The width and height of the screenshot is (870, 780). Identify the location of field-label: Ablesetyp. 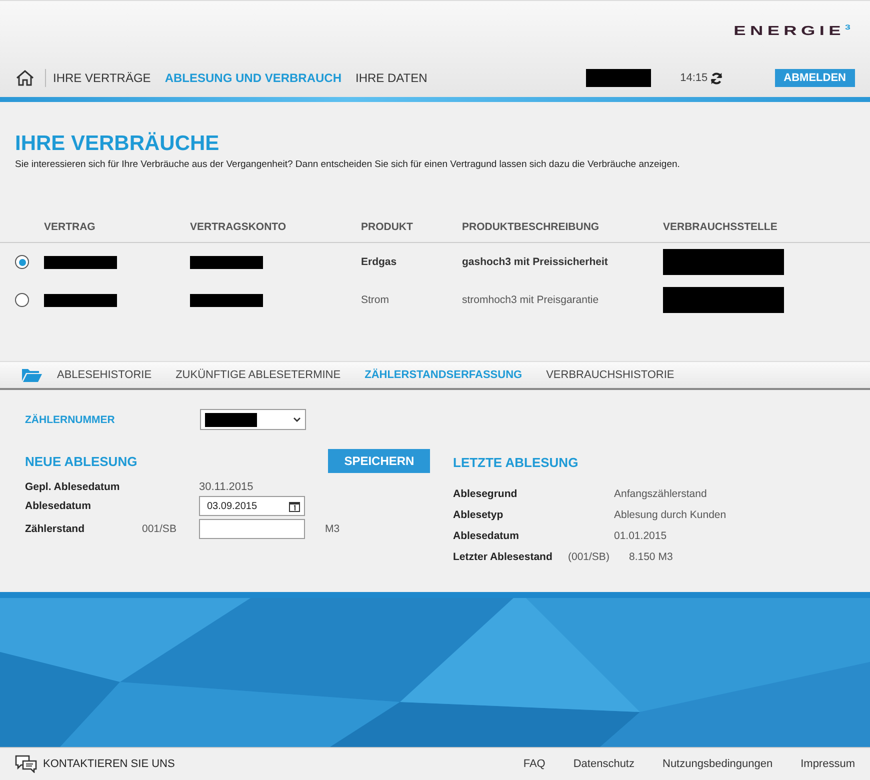
(478, 515).